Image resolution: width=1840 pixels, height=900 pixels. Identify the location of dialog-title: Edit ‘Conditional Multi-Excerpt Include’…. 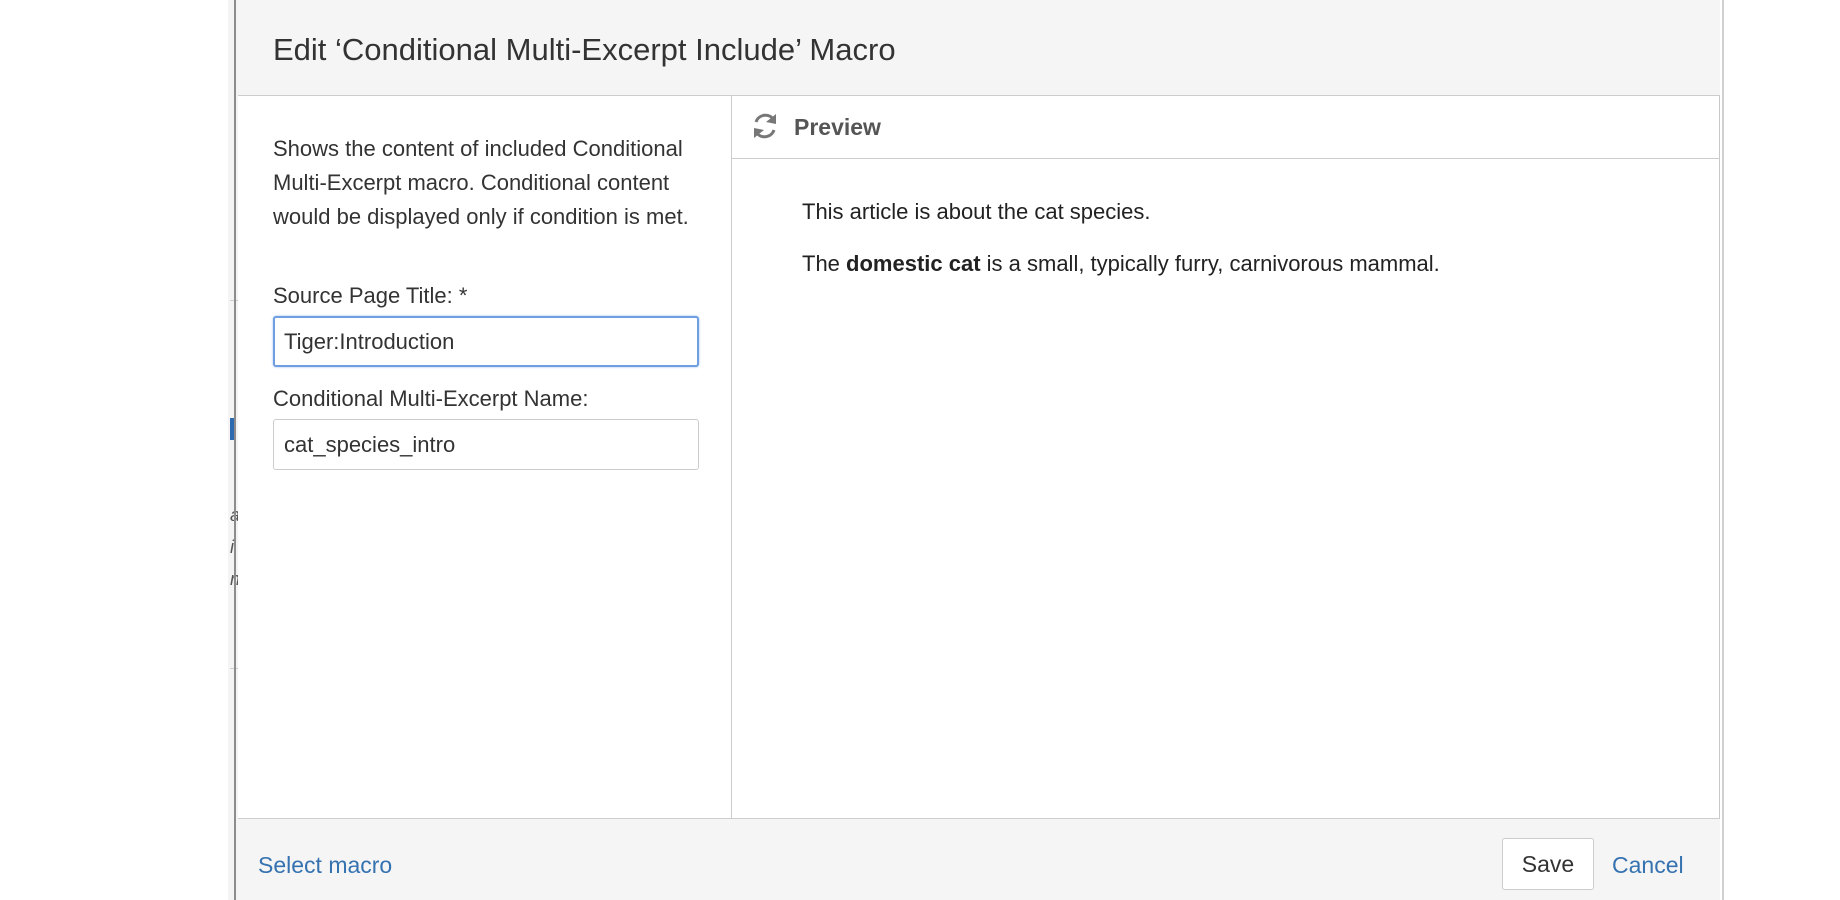
(584, 49).